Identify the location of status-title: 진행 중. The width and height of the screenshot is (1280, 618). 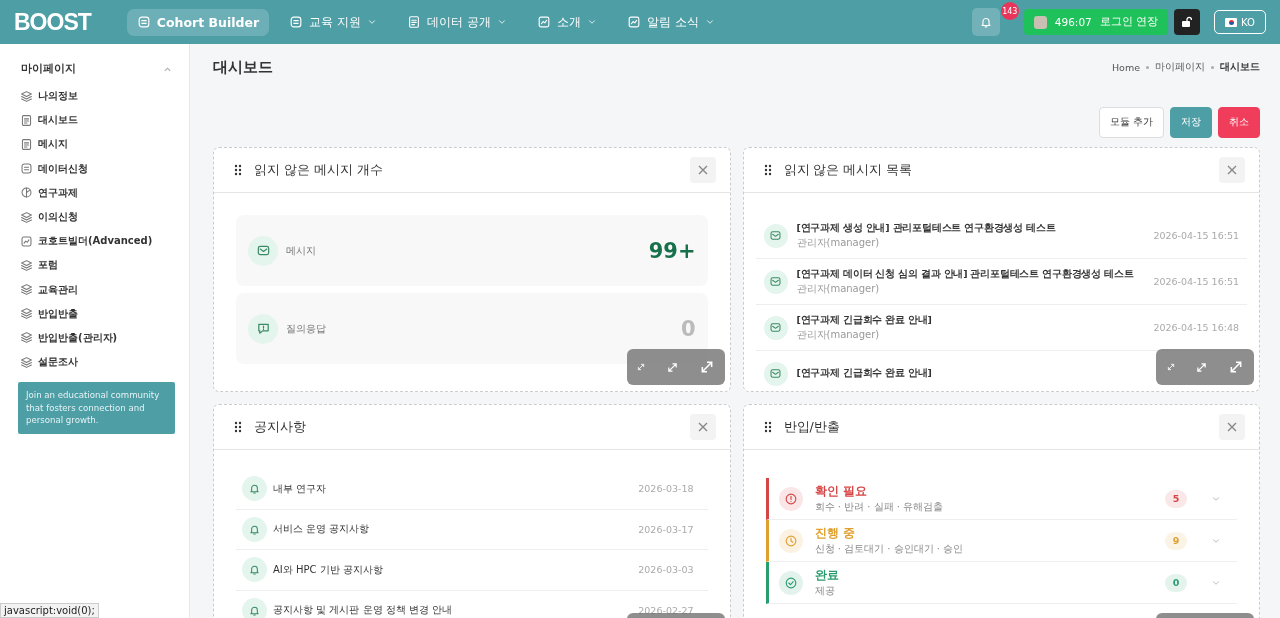
(835, 533).